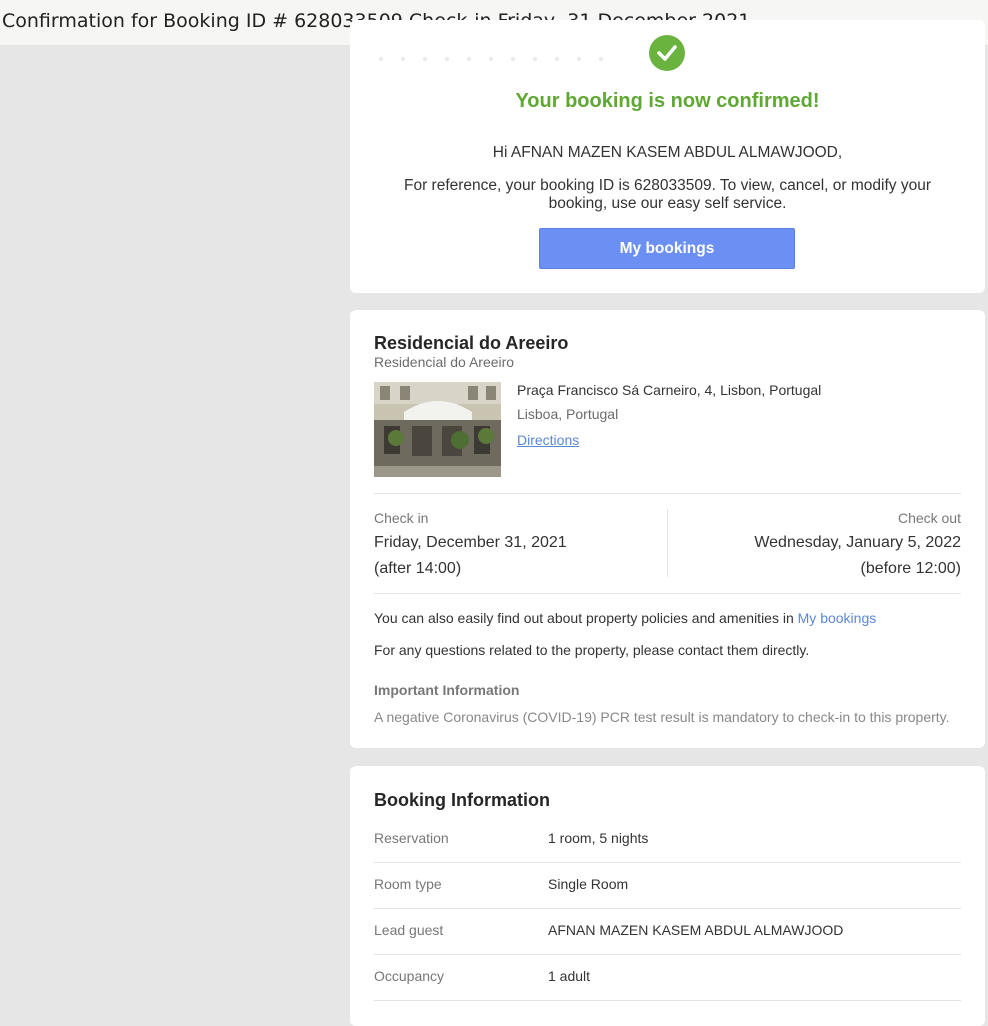  I want to click on check-out-label: Check out, so click(929, 518).